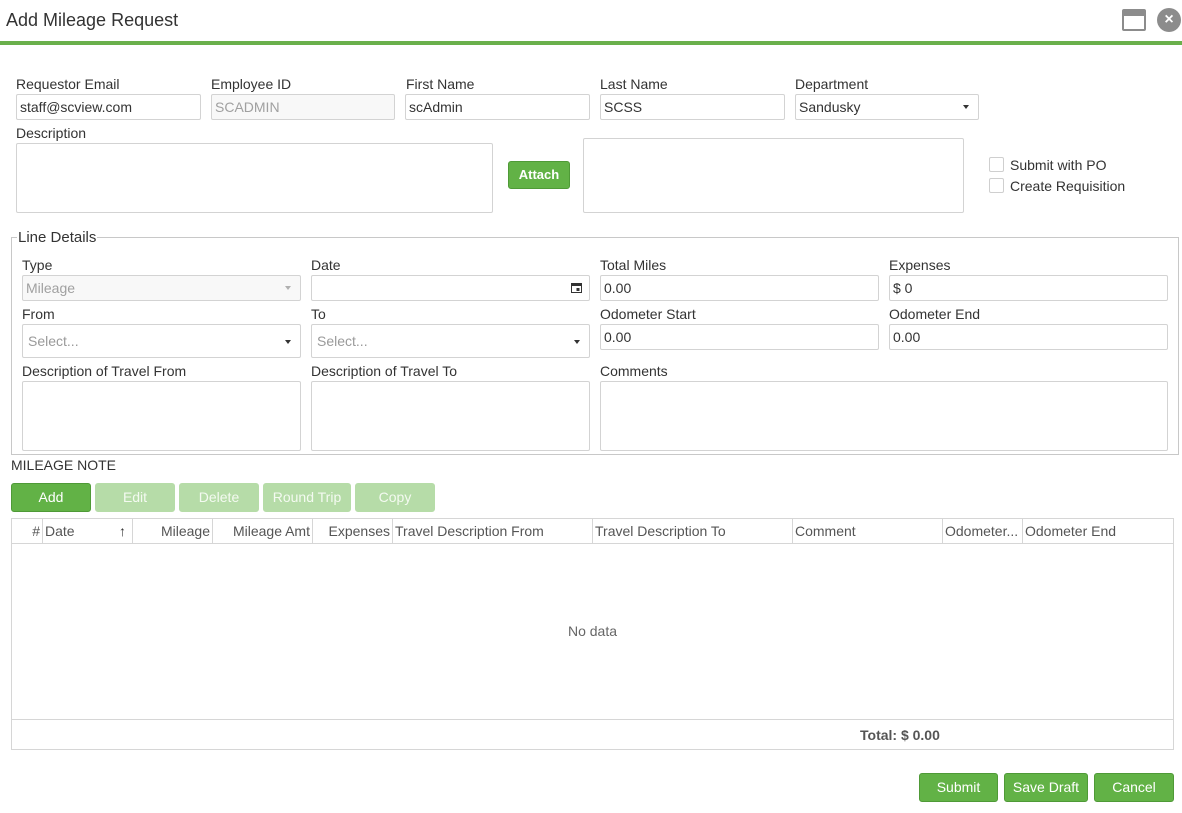 The height and width of the screenshot is (813, 1182). What do you see at coordinates (51, 497) in the screenshot?
I see `add-button: Add` at bounding box center [51, 497].